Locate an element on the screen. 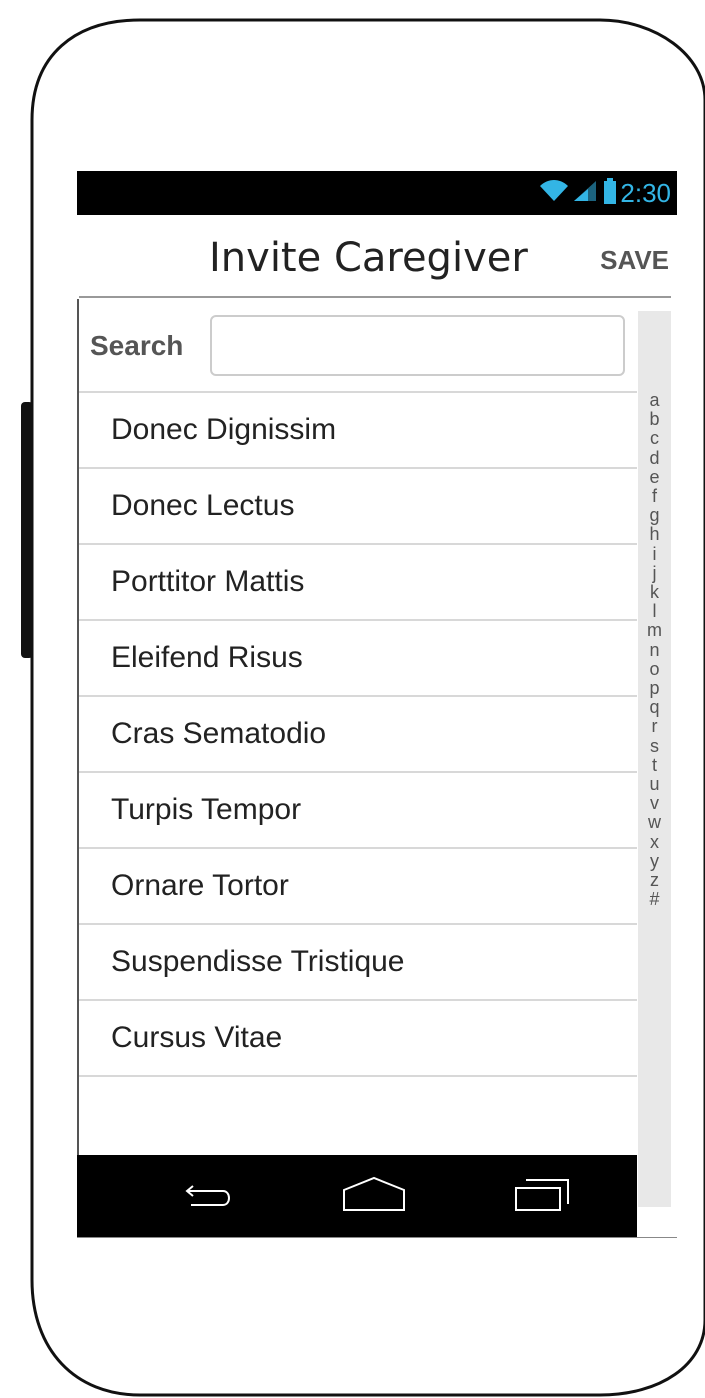 The width and height of the screenshot is (705, 1398). app-bar: Invite Caregiver SAVE is located at coordinates (377, 256).